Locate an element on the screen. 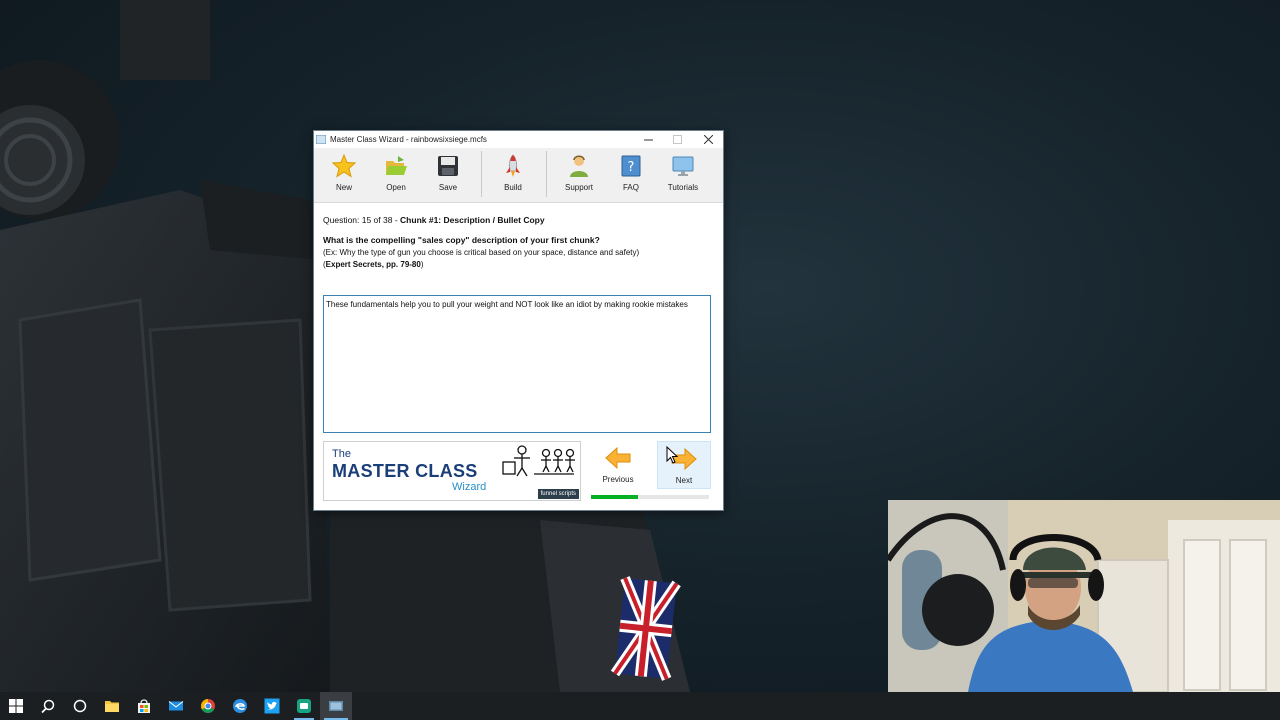 This screenshot has height=720, width=1280. master-class-wizard-icon is located at coordinates (336, 706).